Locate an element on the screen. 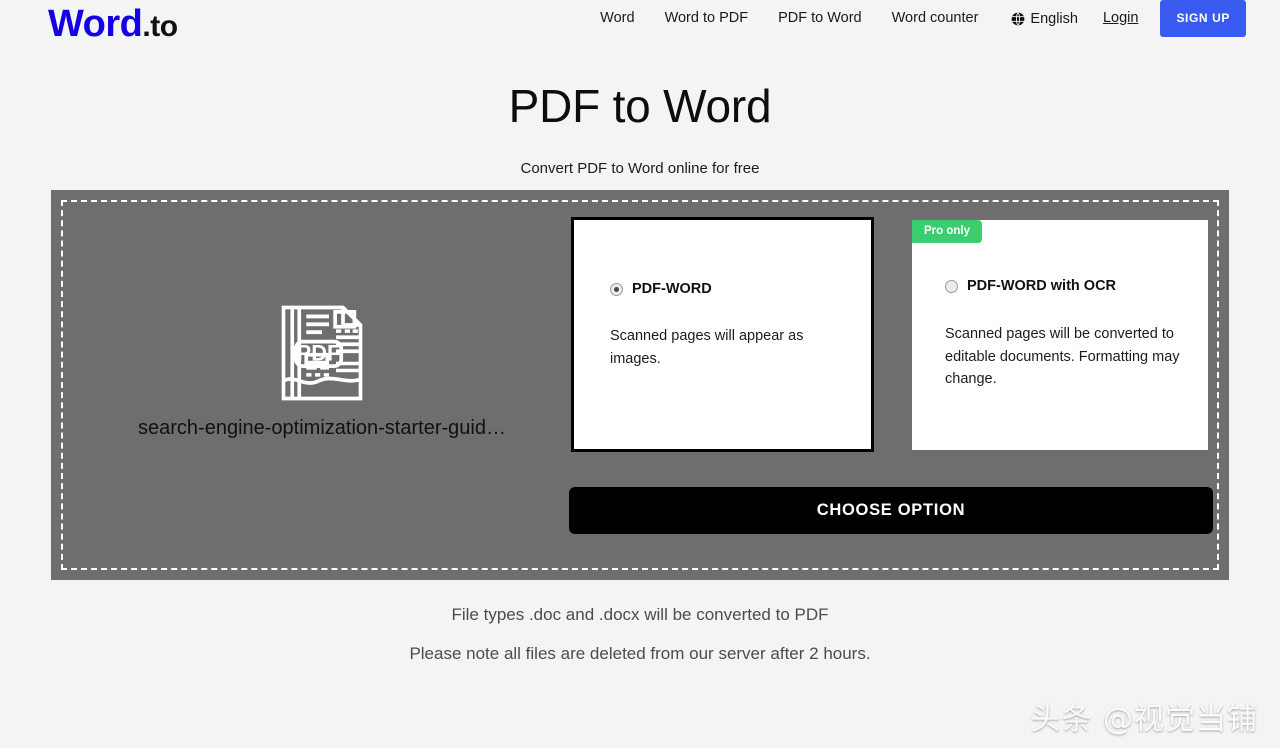  option-header-pdf-word-ocr: PDF-WORD with OCR is located at coordinates (1030, 286).